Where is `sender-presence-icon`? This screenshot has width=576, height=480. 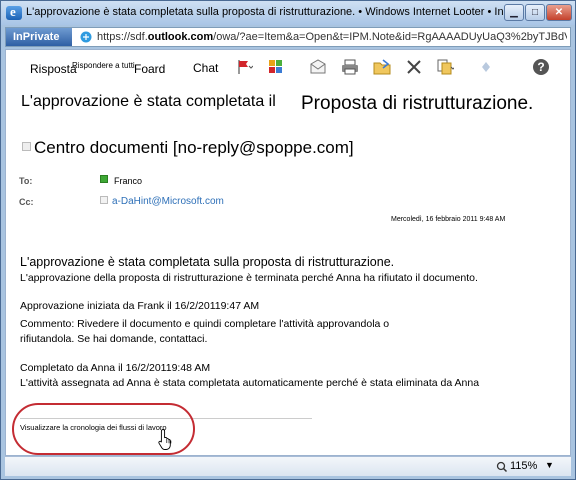
sender-presence-icon is located at coordinates (26, 146).